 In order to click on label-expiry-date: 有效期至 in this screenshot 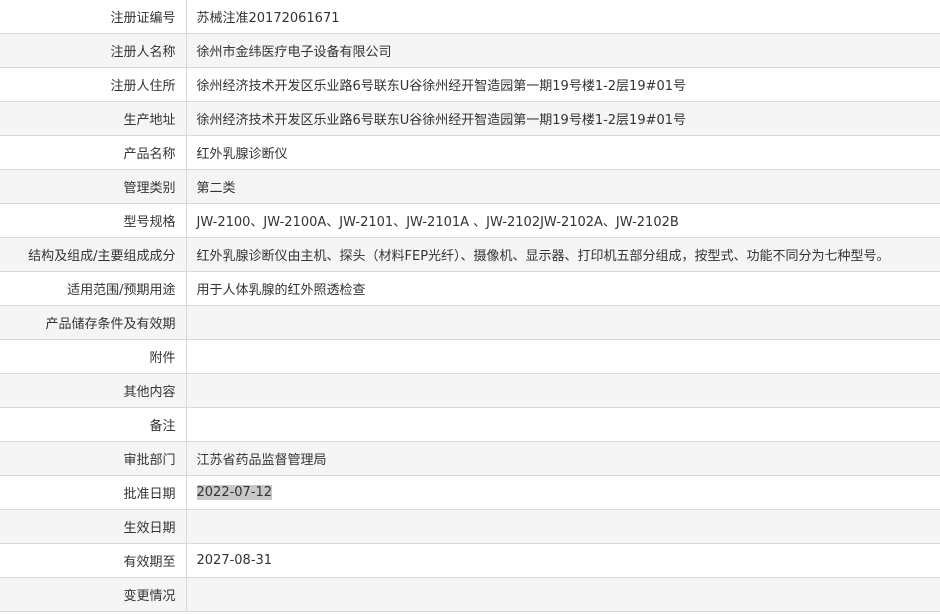, I will do `click(93, 560)`.